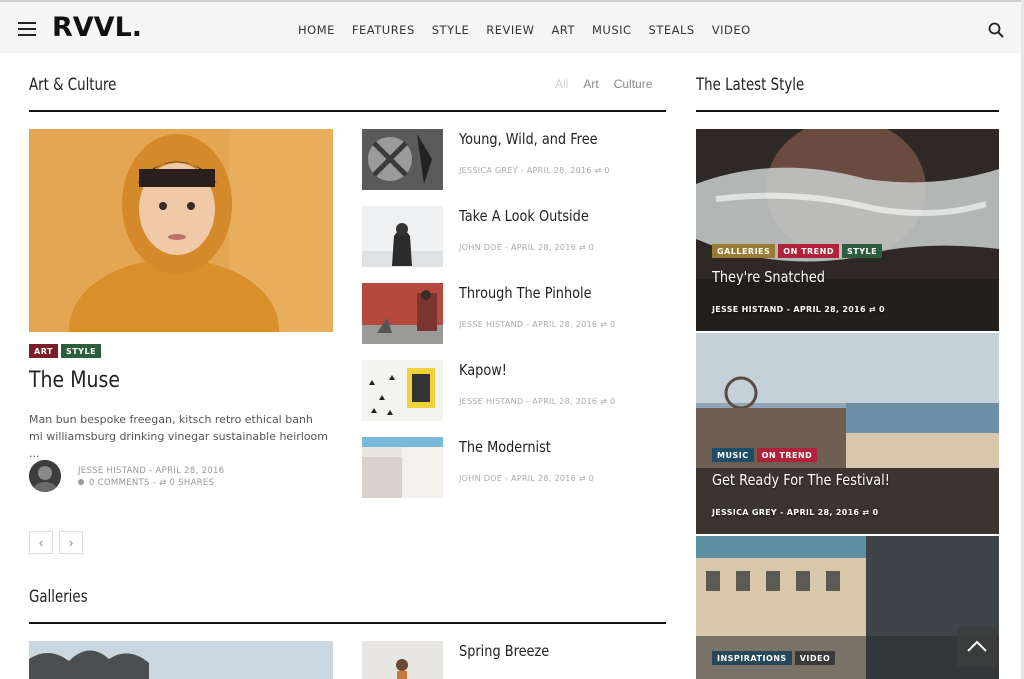 The image size is (1024, 679). I want to click on chevron-left-icon: ‹, so click(41, 542).